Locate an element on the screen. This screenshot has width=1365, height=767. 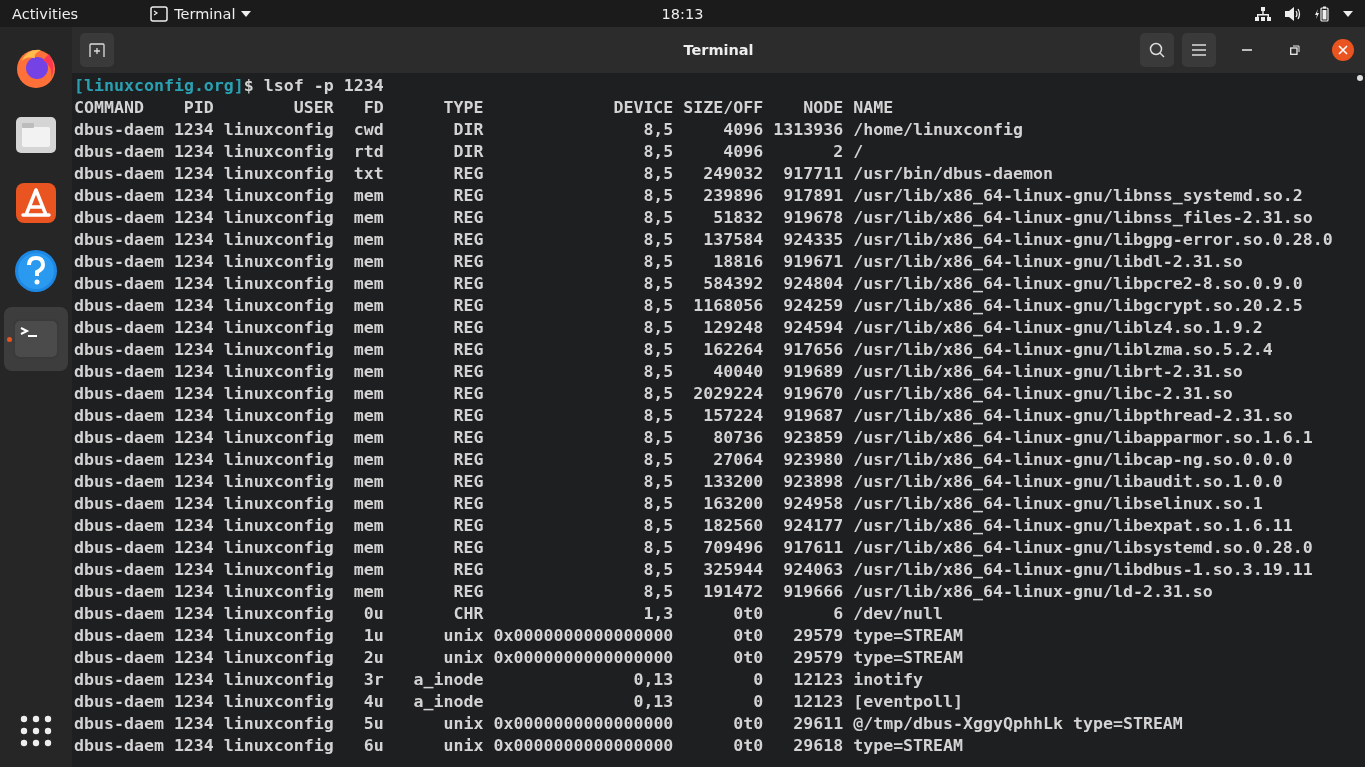
output-cell: 325944 is located at coordinates (733, 570).